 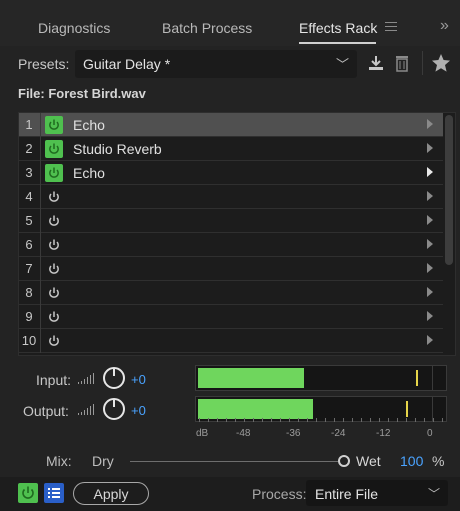 I want to click on scale-label-minus12: -12, so click(x=383, y=433).